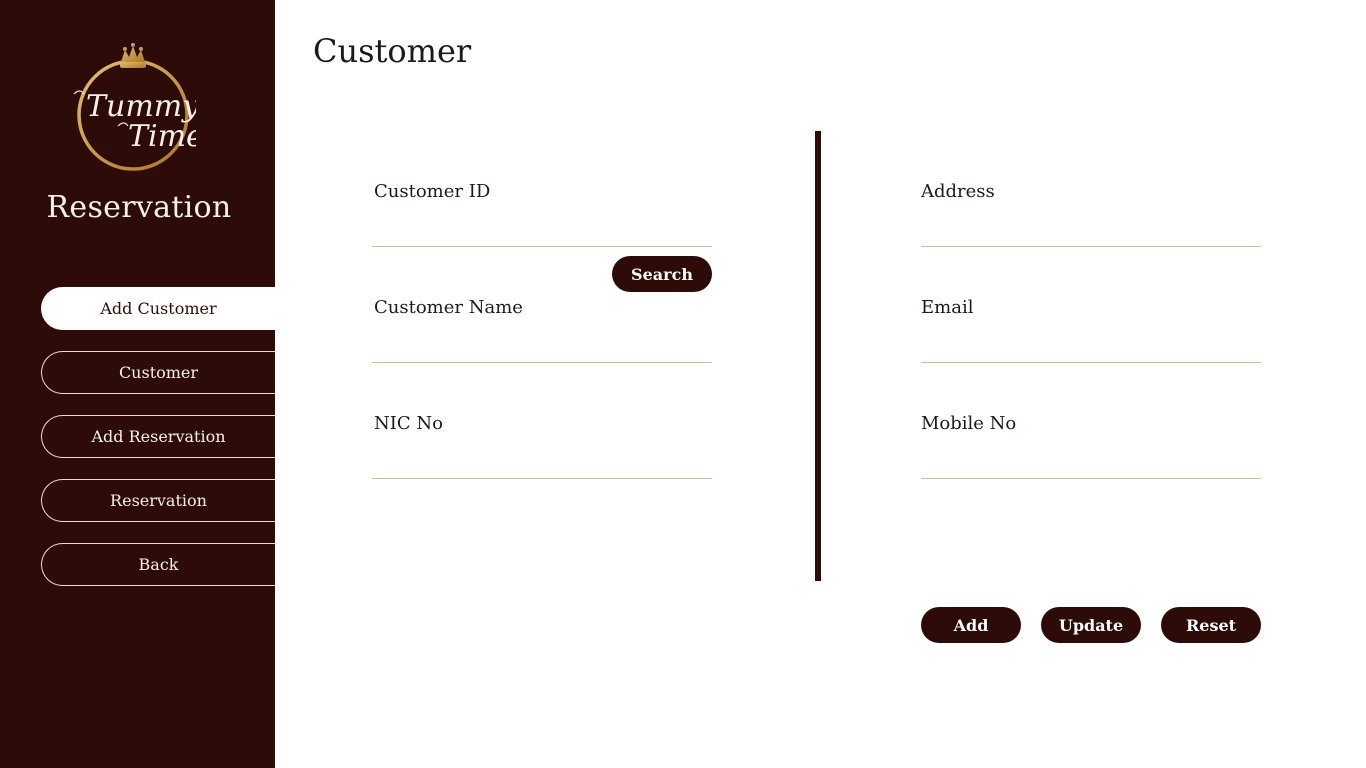 Image resolution: width=1366 pixels, height=768 pixels. Describe the element at coordinates (158, 436) in the screenshot. I see `sidebar-item-add-reservation: Add Reservation` at that location.